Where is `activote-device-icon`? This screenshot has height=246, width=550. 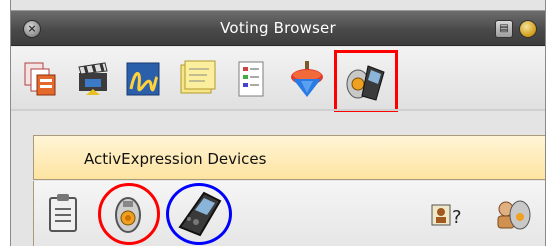 activote-device-icon is located at coordinates (128, 216).